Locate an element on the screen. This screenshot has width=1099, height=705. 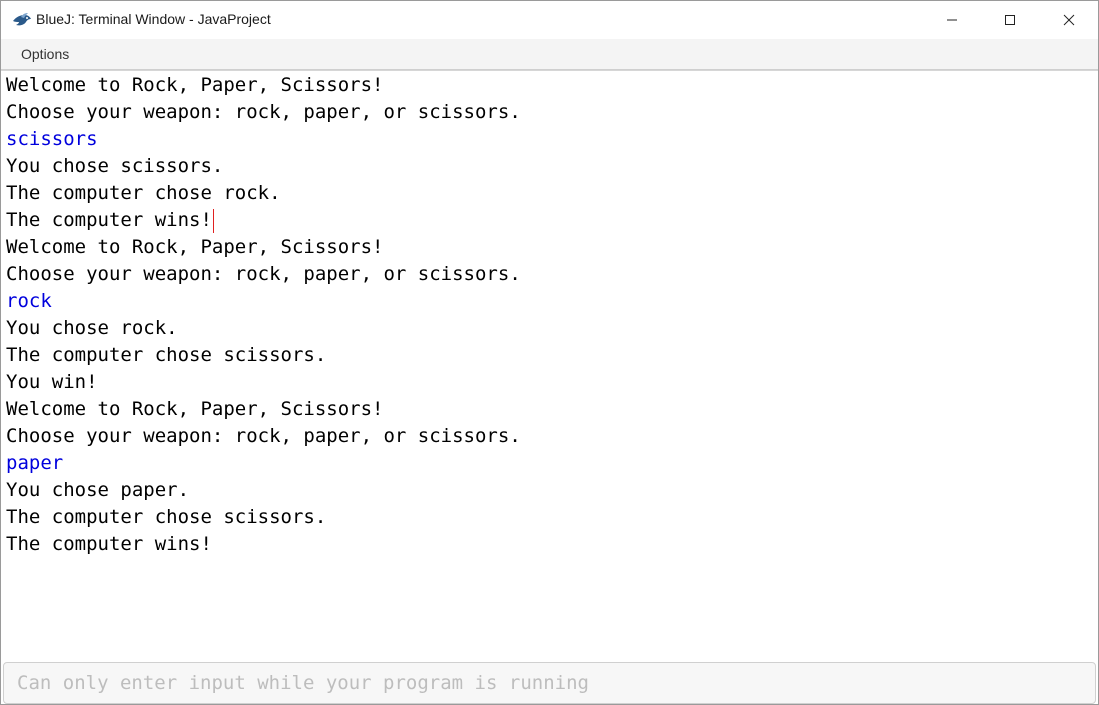
title-bar: BlueJ: Terminal Window - JavaProject is located at coordinates (549, 20).